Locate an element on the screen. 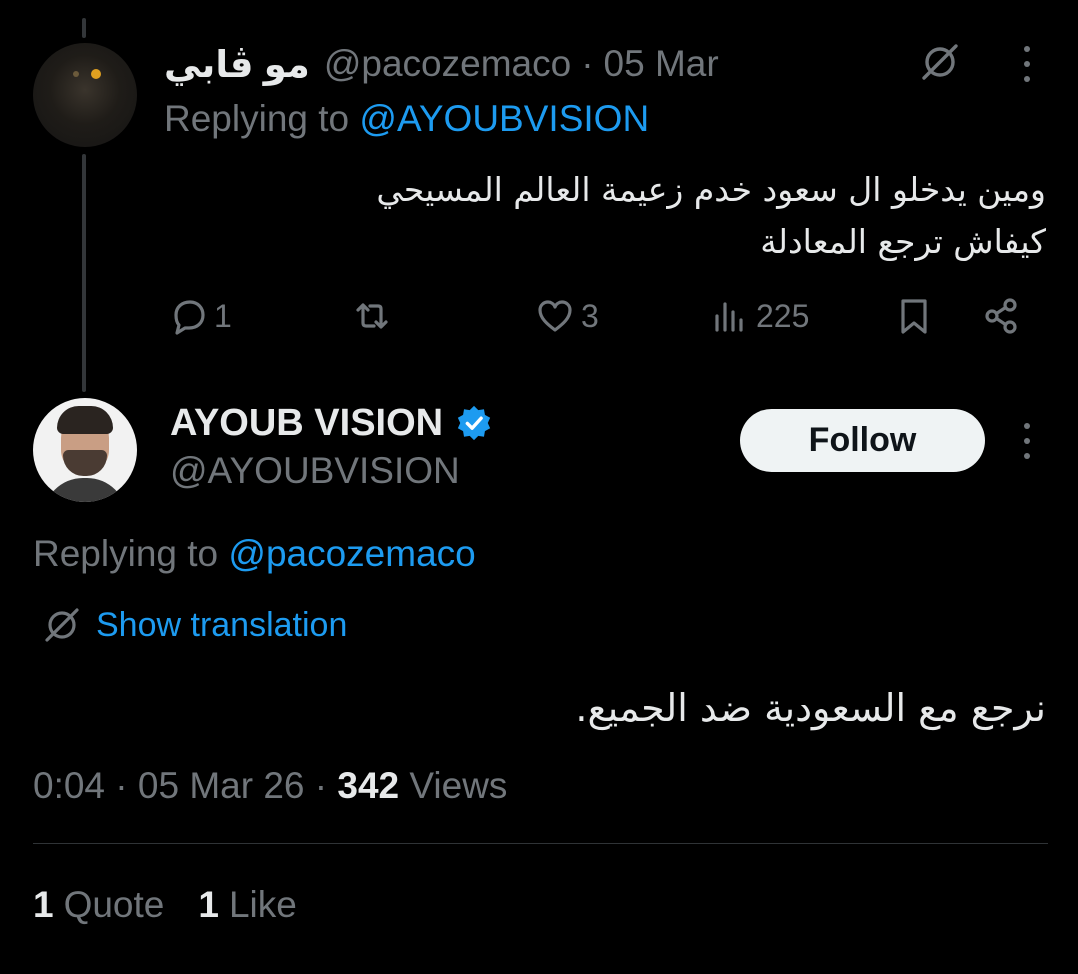 The height and width of the screenshot is (974, 1078). likes-label: Like is located at coordinates (262, 904).